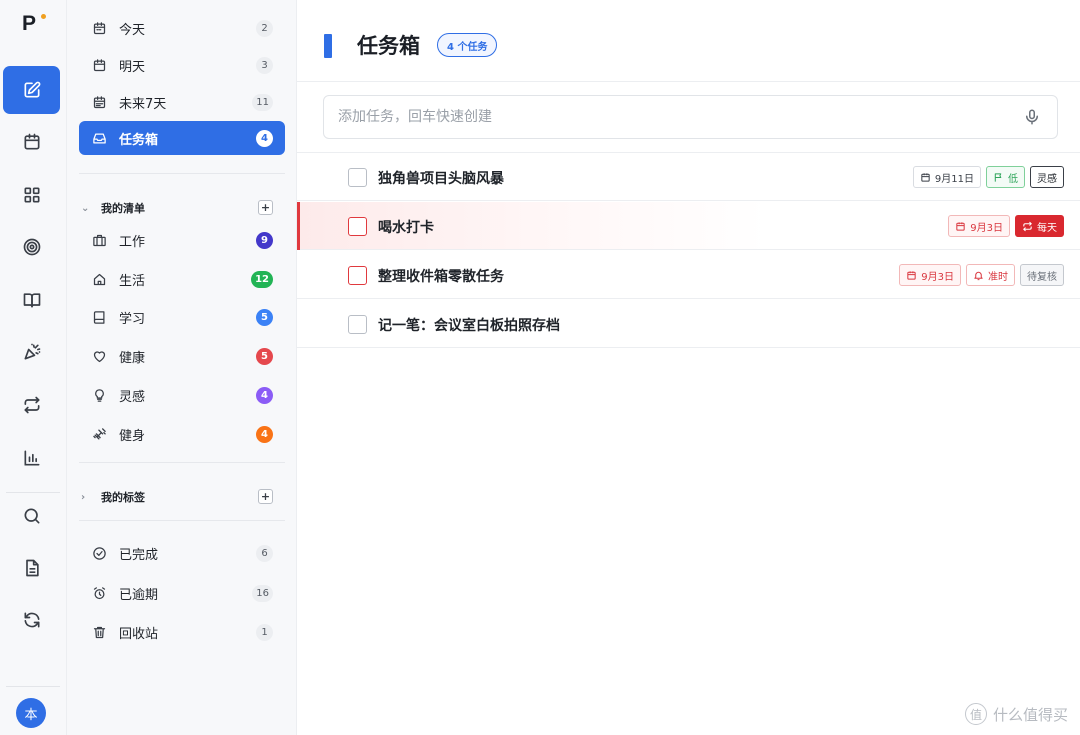  Describe the element at coordinates (264, 317) in the screenshot. I see `count-badge: 5` at that location.